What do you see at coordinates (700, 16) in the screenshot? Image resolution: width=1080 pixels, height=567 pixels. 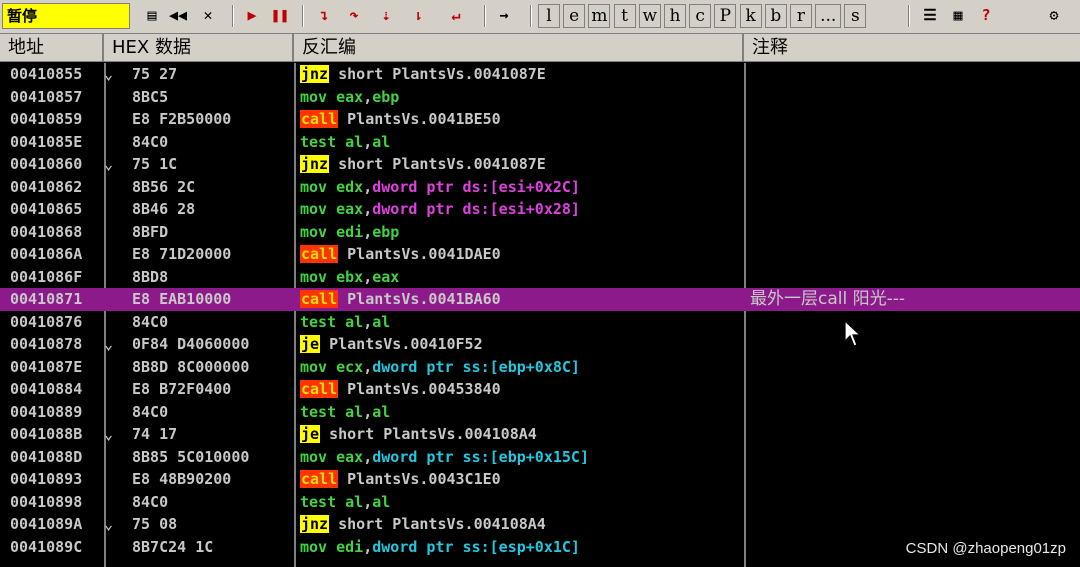 I see `toolbar-letter-c: c` at bounding box center [700, 16].